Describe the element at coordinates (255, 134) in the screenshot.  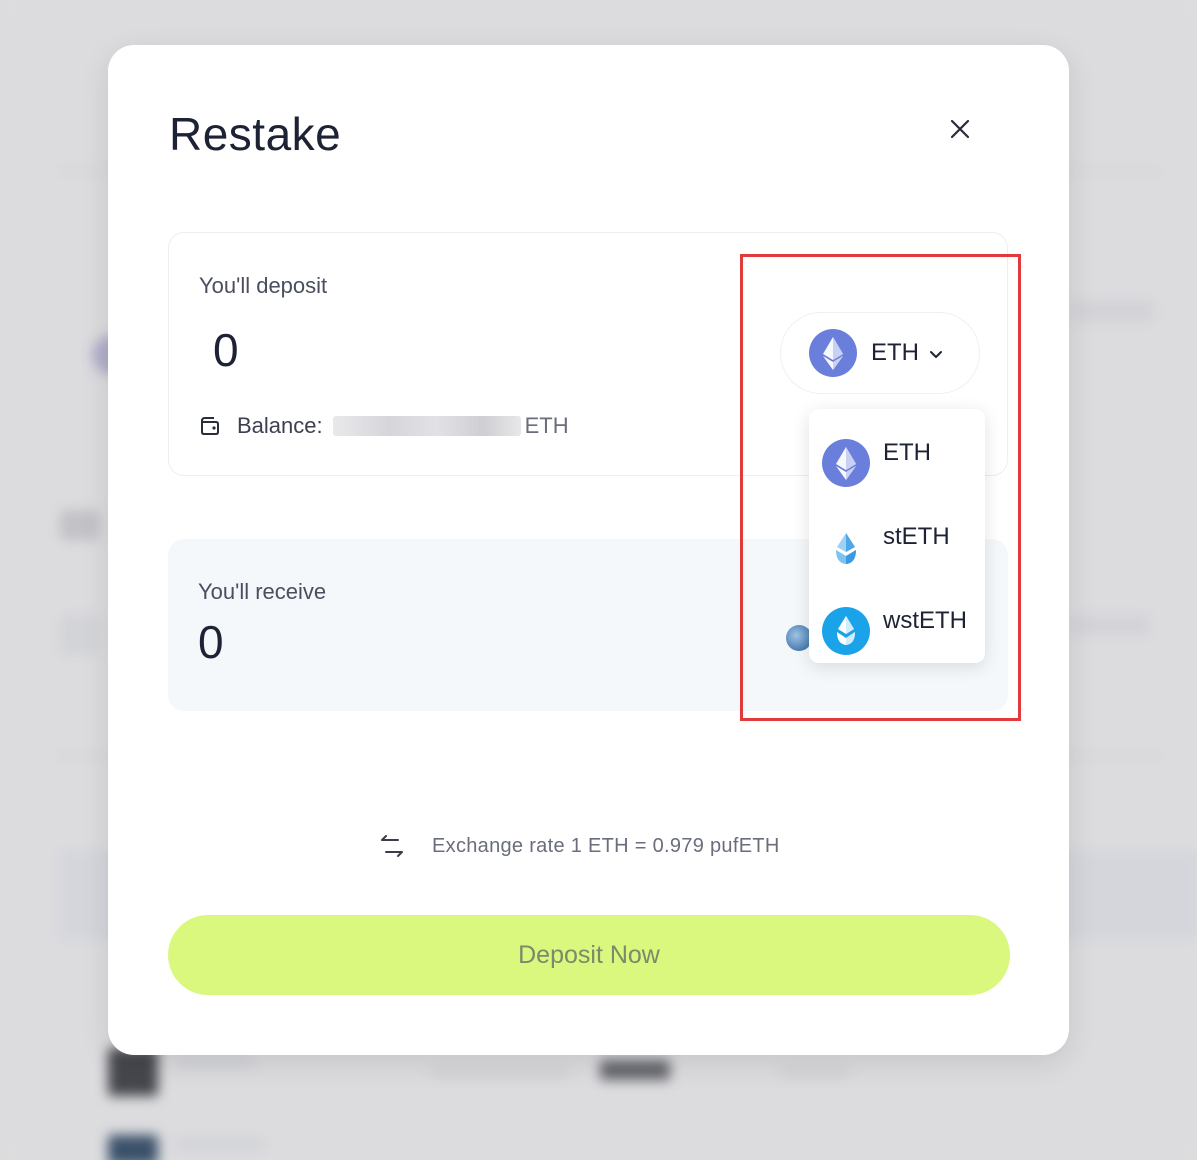
I see `modal-title: Restake` at that location.